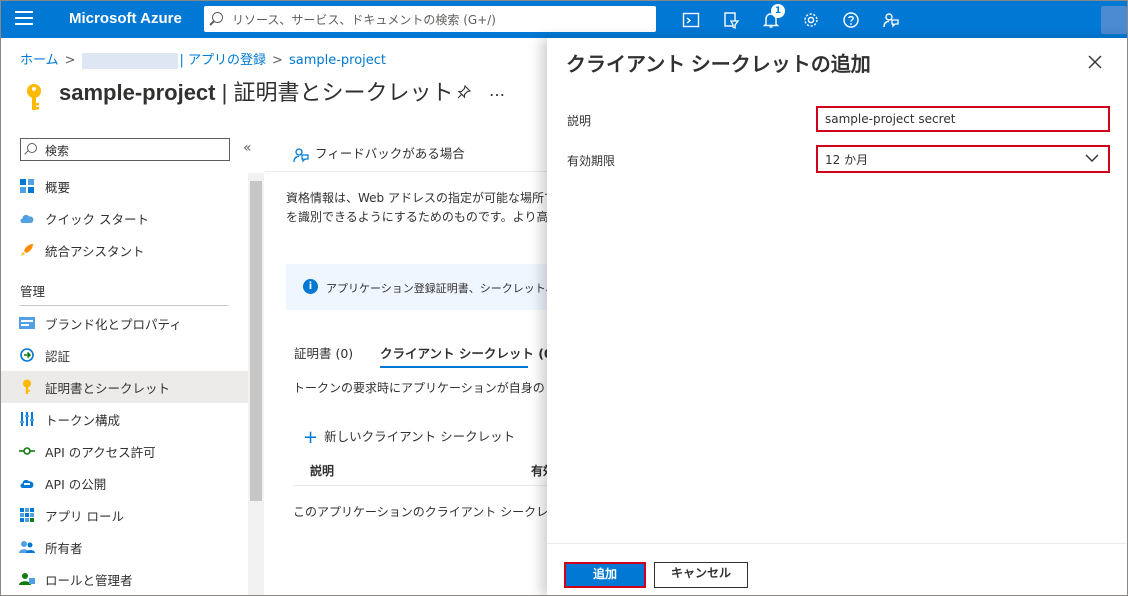 This screenshot has height=596, width=1128. What do you see at coordinates (24, 19) in the screenshot?
I see `menu-icon` at bounding box center [24, 19].